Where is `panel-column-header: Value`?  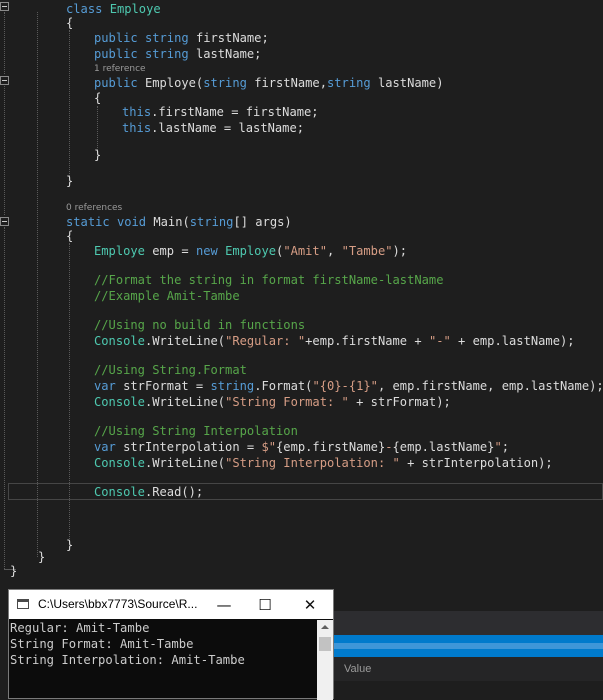 panel-column-header: Value is located at coordinates (468, 669).